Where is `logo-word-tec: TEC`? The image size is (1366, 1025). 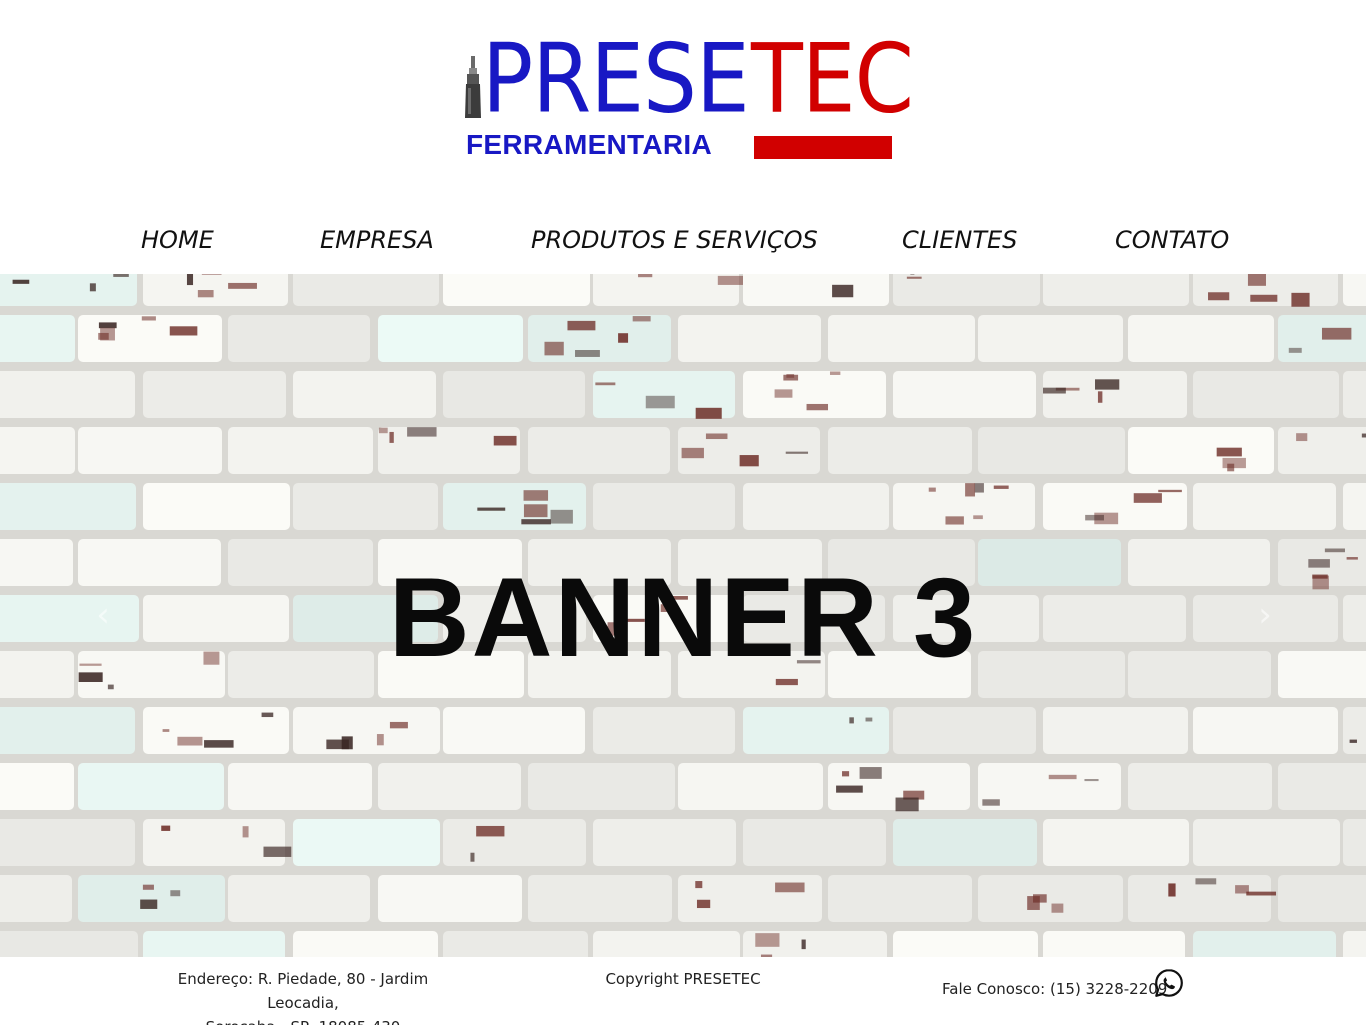 logo-word-tec: TEC is located at coordinates (832, 80).